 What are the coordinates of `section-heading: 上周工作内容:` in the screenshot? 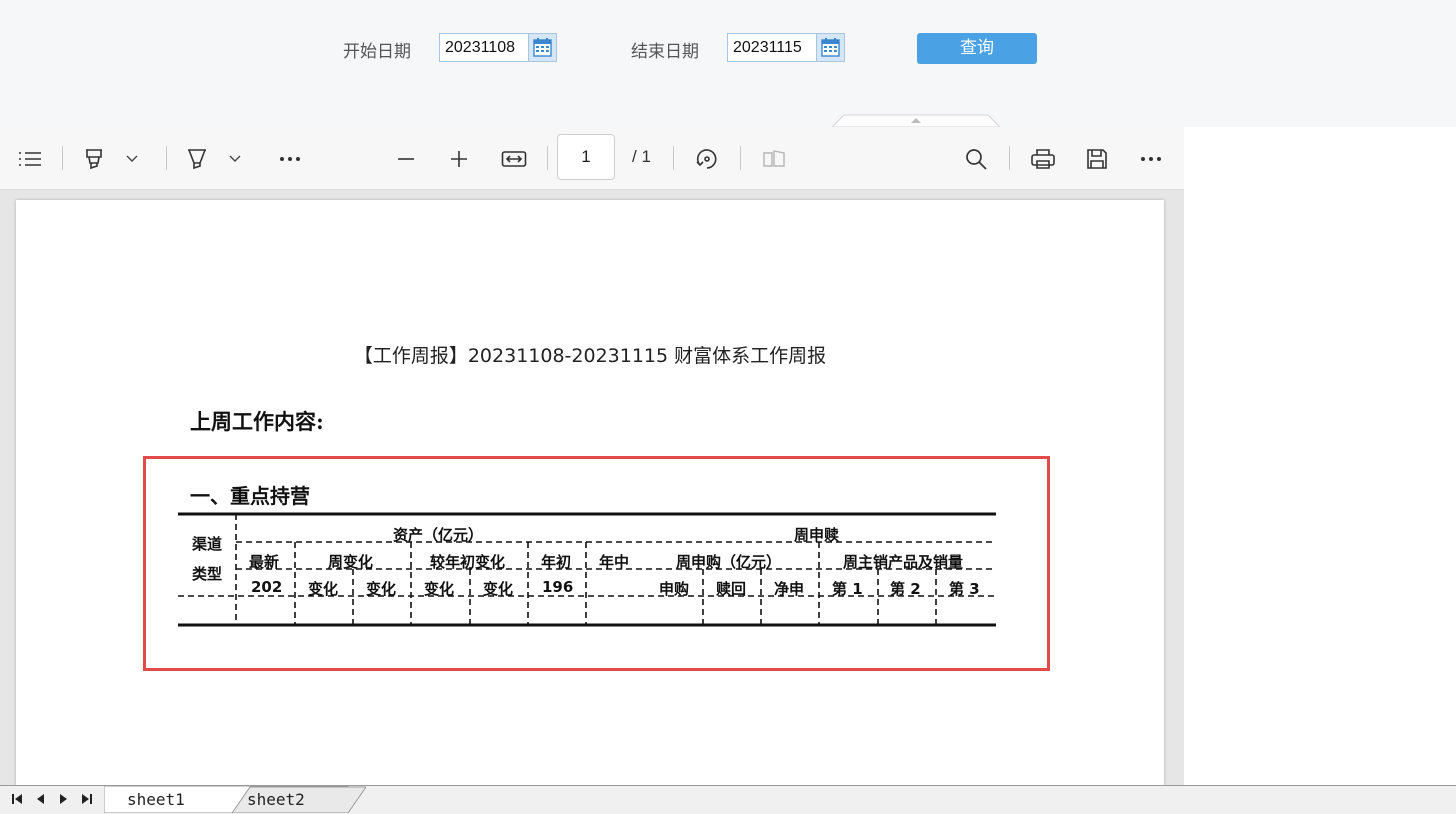 It's located at (257, 421).